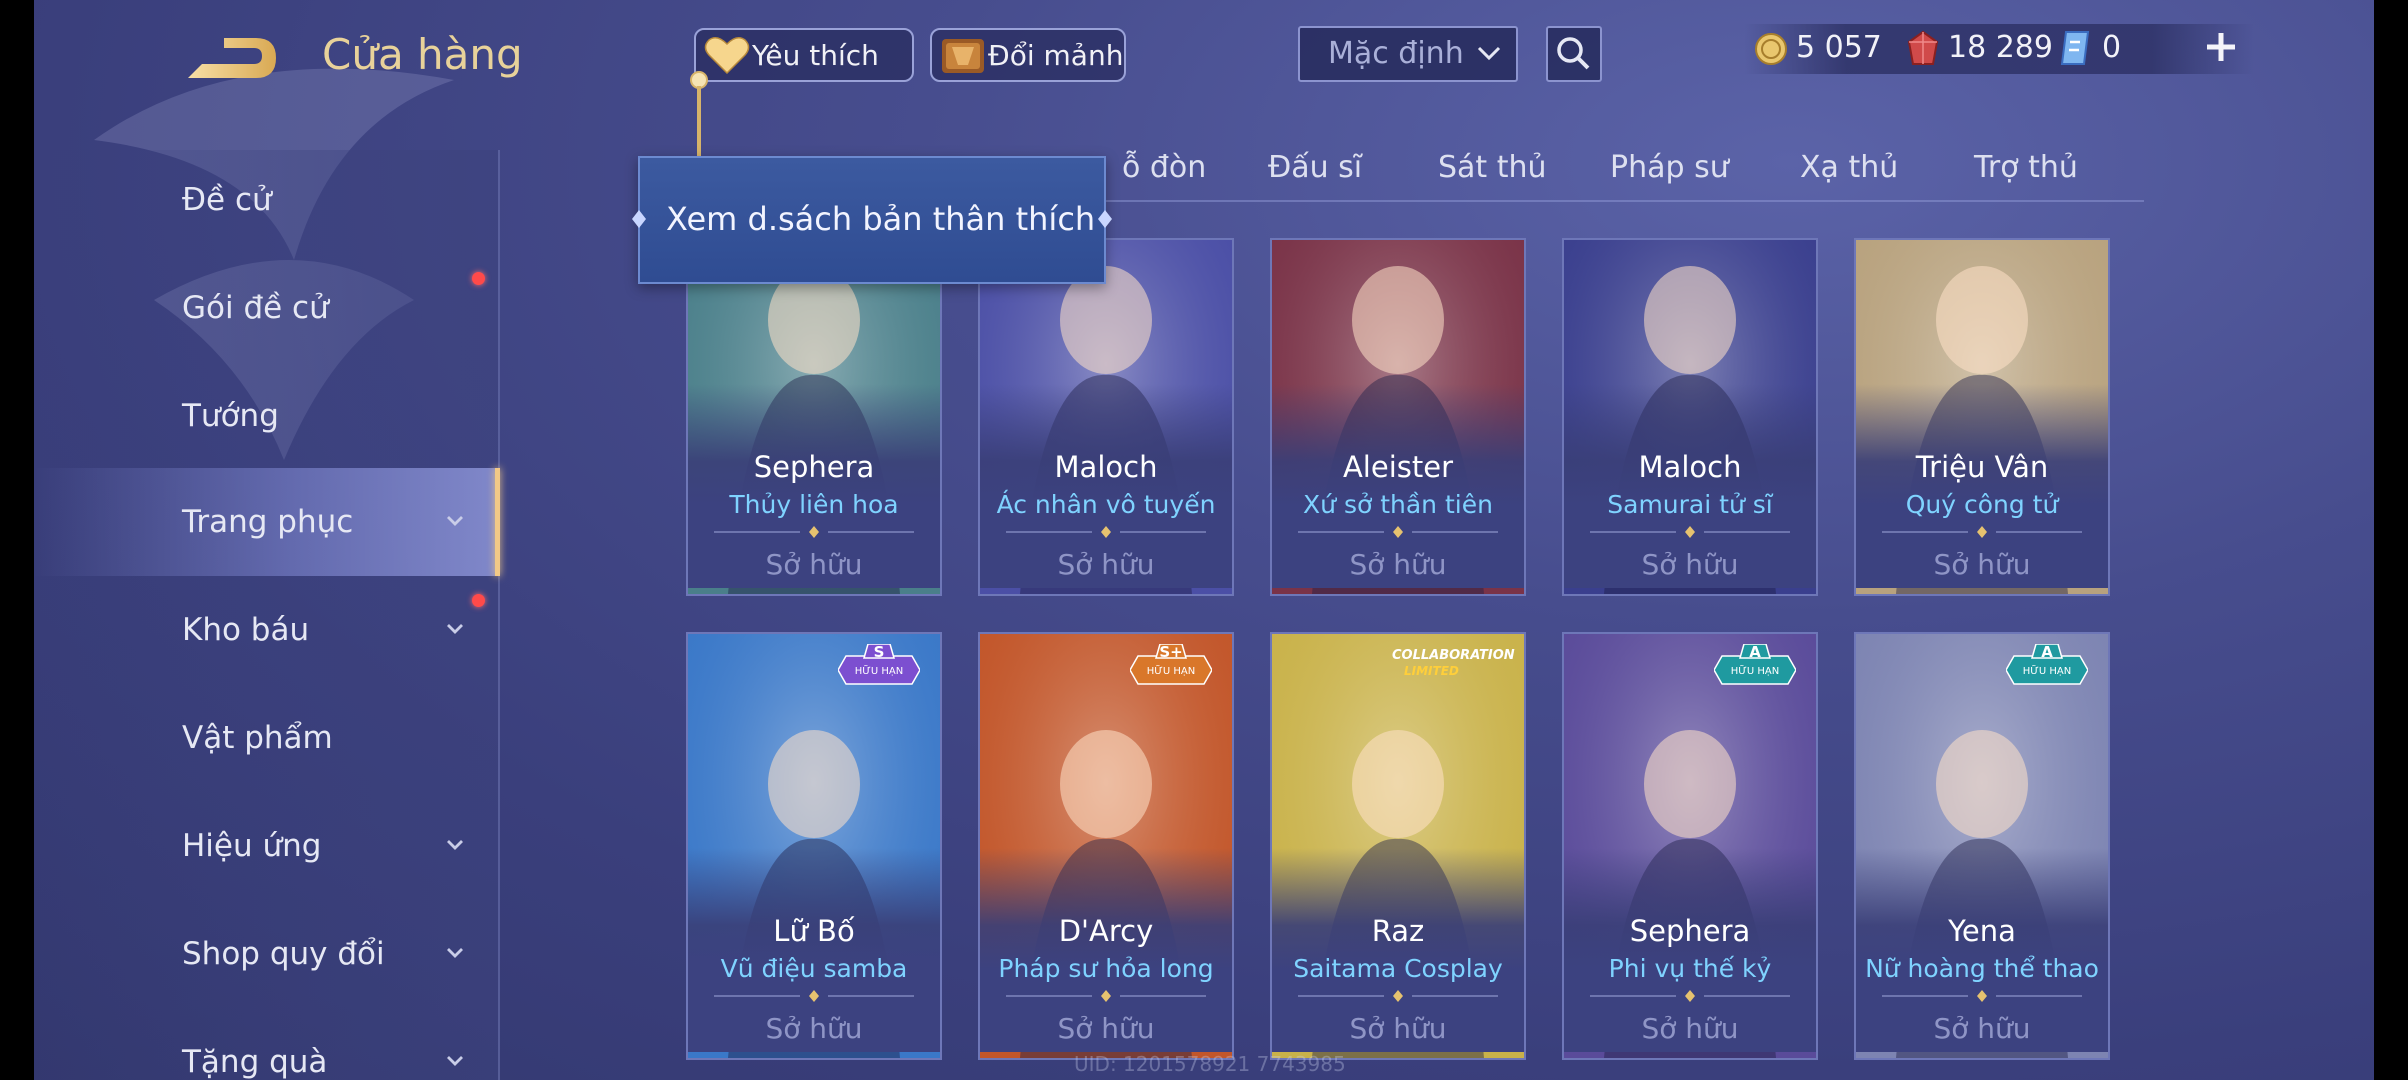  I want to click on tab-4: Xạ thủ, so click(1849, 167).